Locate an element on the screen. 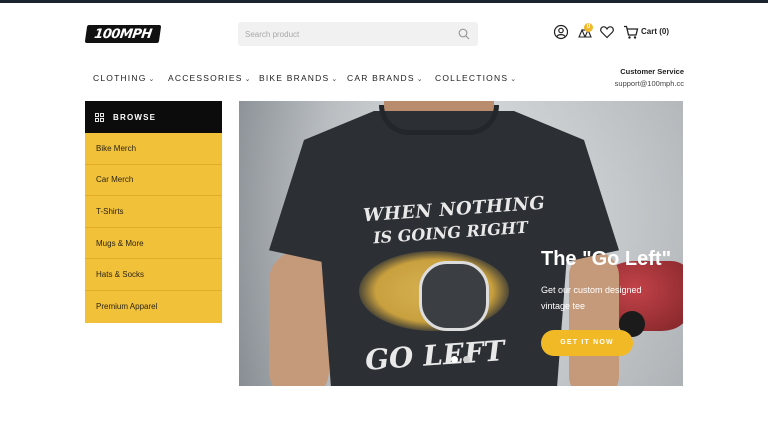  print-rider-graphic is located at coordinates (454, 296).